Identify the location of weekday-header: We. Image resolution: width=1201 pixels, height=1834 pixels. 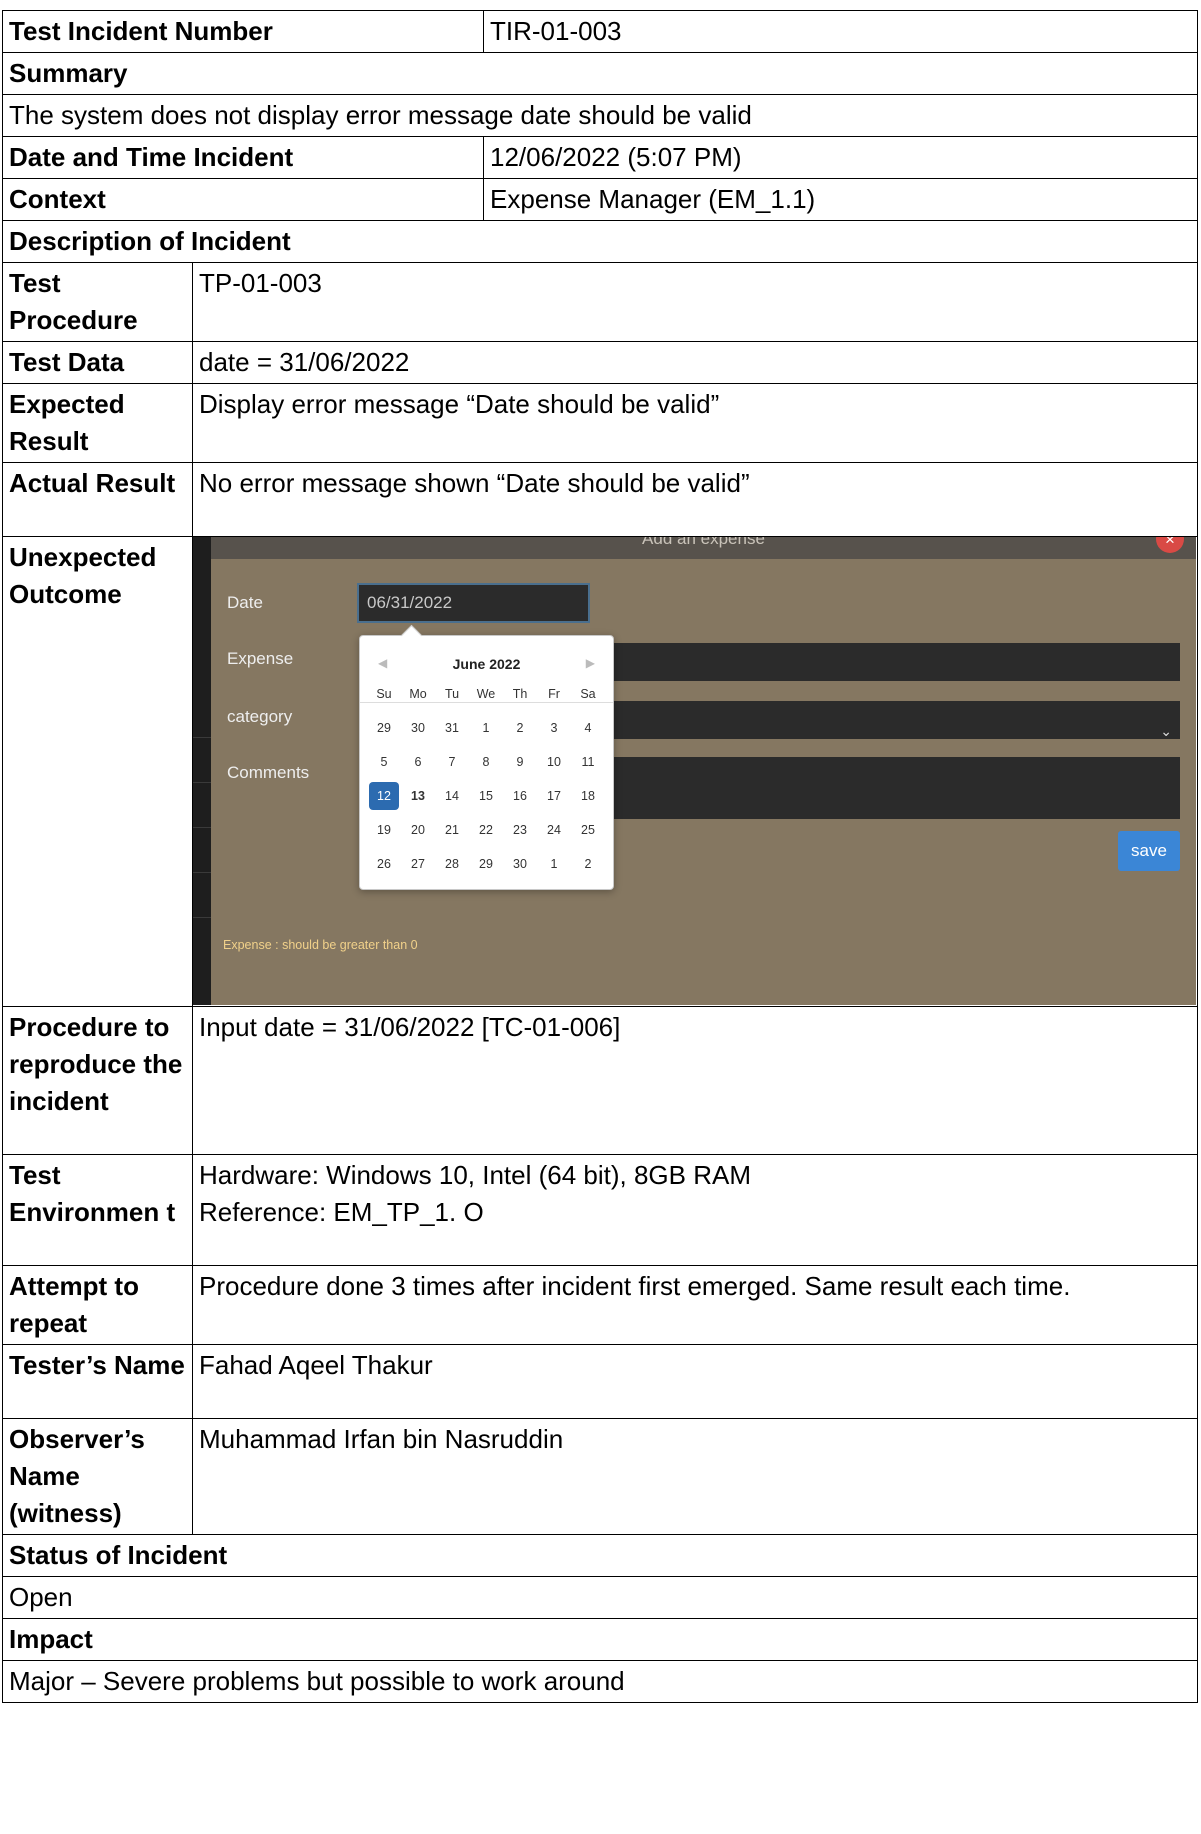
(486, 694).